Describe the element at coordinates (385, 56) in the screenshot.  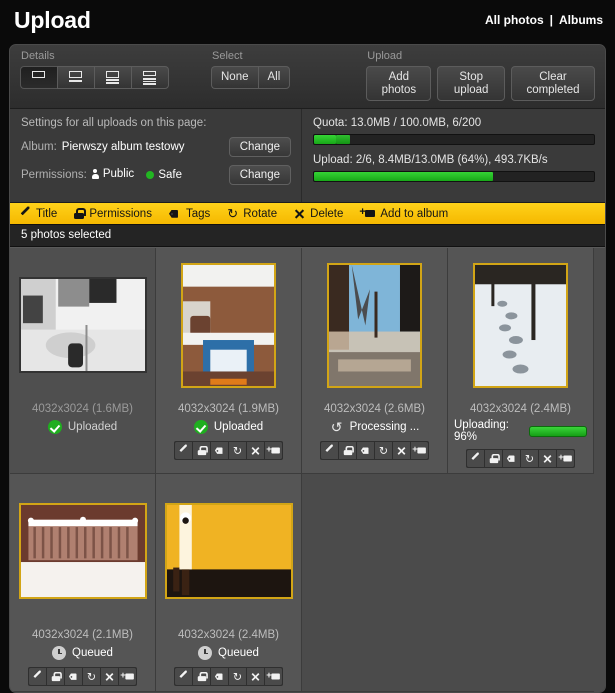
I see `upload-group-label: Upload` at that location.